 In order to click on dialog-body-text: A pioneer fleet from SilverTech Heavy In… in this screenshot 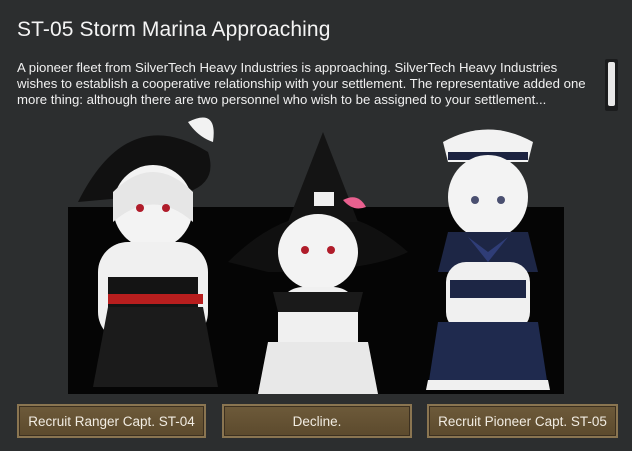, I will do `click(301, 83)`.